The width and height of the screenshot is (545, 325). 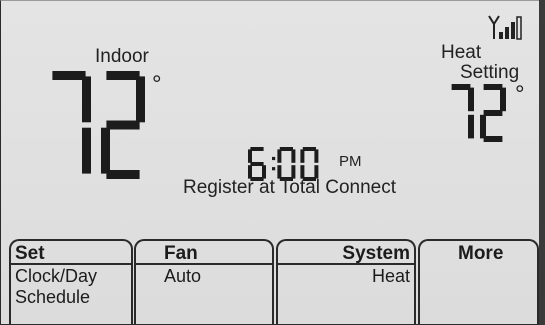 What do you see at coordinates (157, 84) in the screenshot?
I see `indoor-degree-symbol: °` at bounding box center [157, 84].